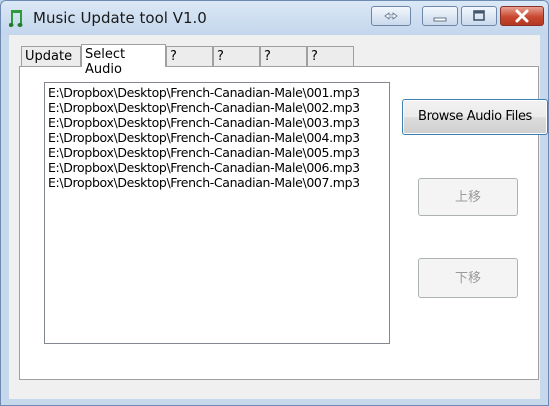 The height and width of the screenshot is (406, 549). What do you see at coordinates (475, 117) in the screenshot?
I see `browse-audio-files-button: Browse Audio Files` at bounding box center [475, 117].